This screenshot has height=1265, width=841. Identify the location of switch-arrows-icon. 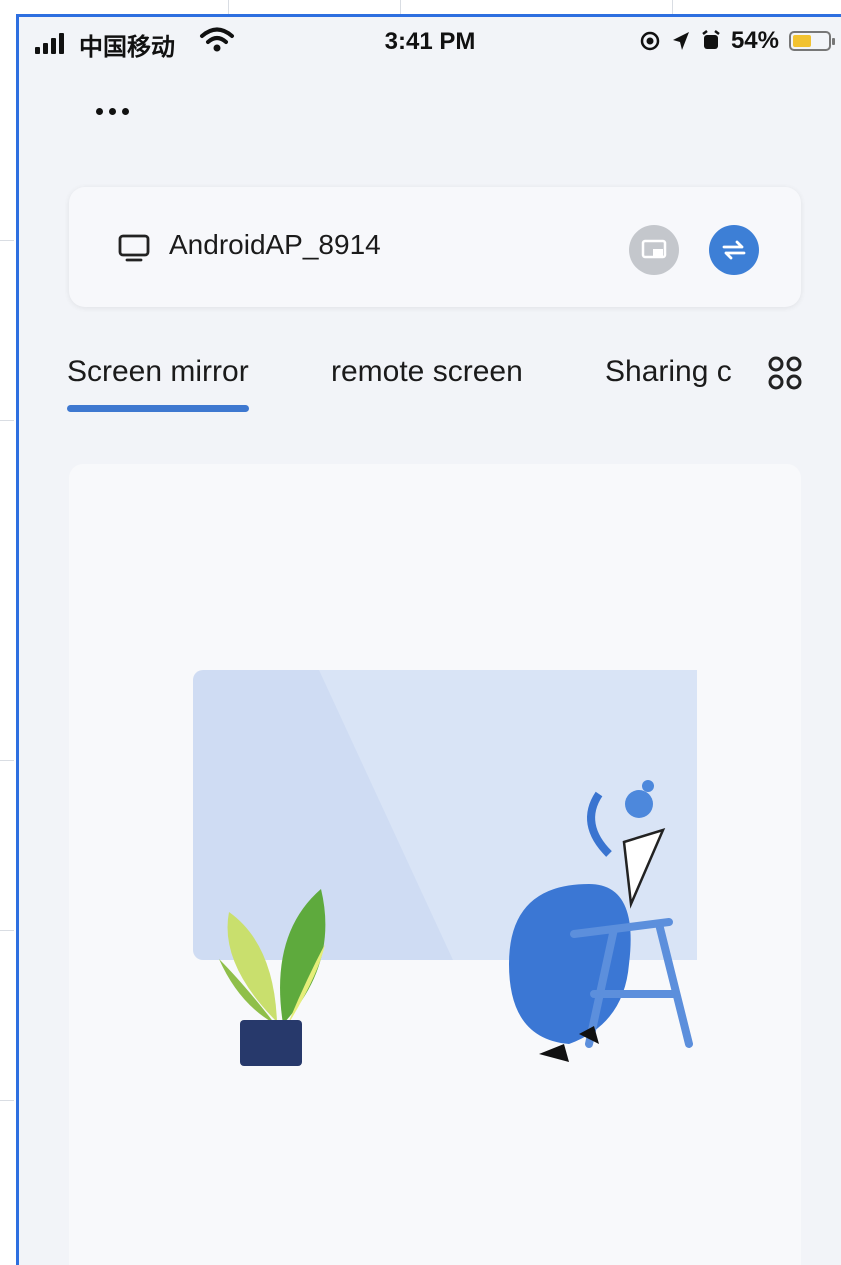
(734, 250).